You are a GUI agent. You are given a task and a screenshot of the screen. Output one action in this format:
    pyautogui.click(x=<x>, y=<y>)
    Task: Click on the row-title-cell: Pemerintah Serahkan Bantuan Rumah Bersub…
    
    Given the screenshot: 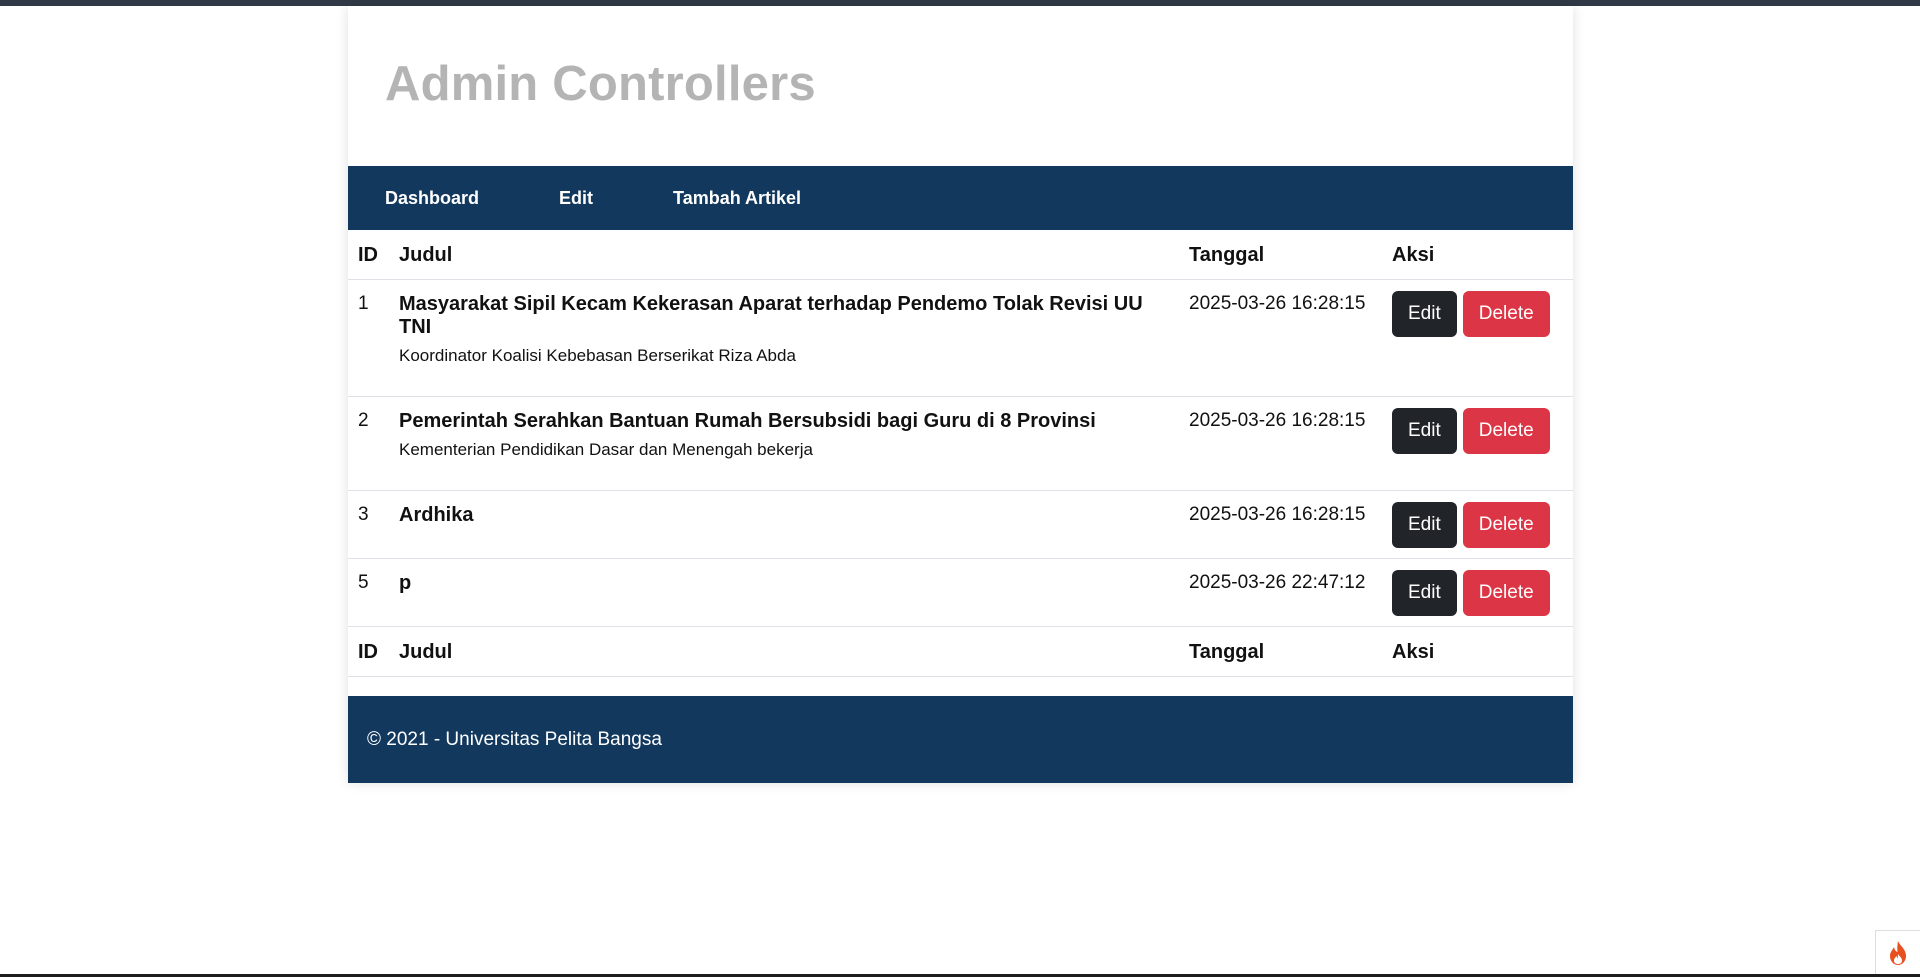 What is the action you would take?
    pyautogui.click(x=784, y=443)
    